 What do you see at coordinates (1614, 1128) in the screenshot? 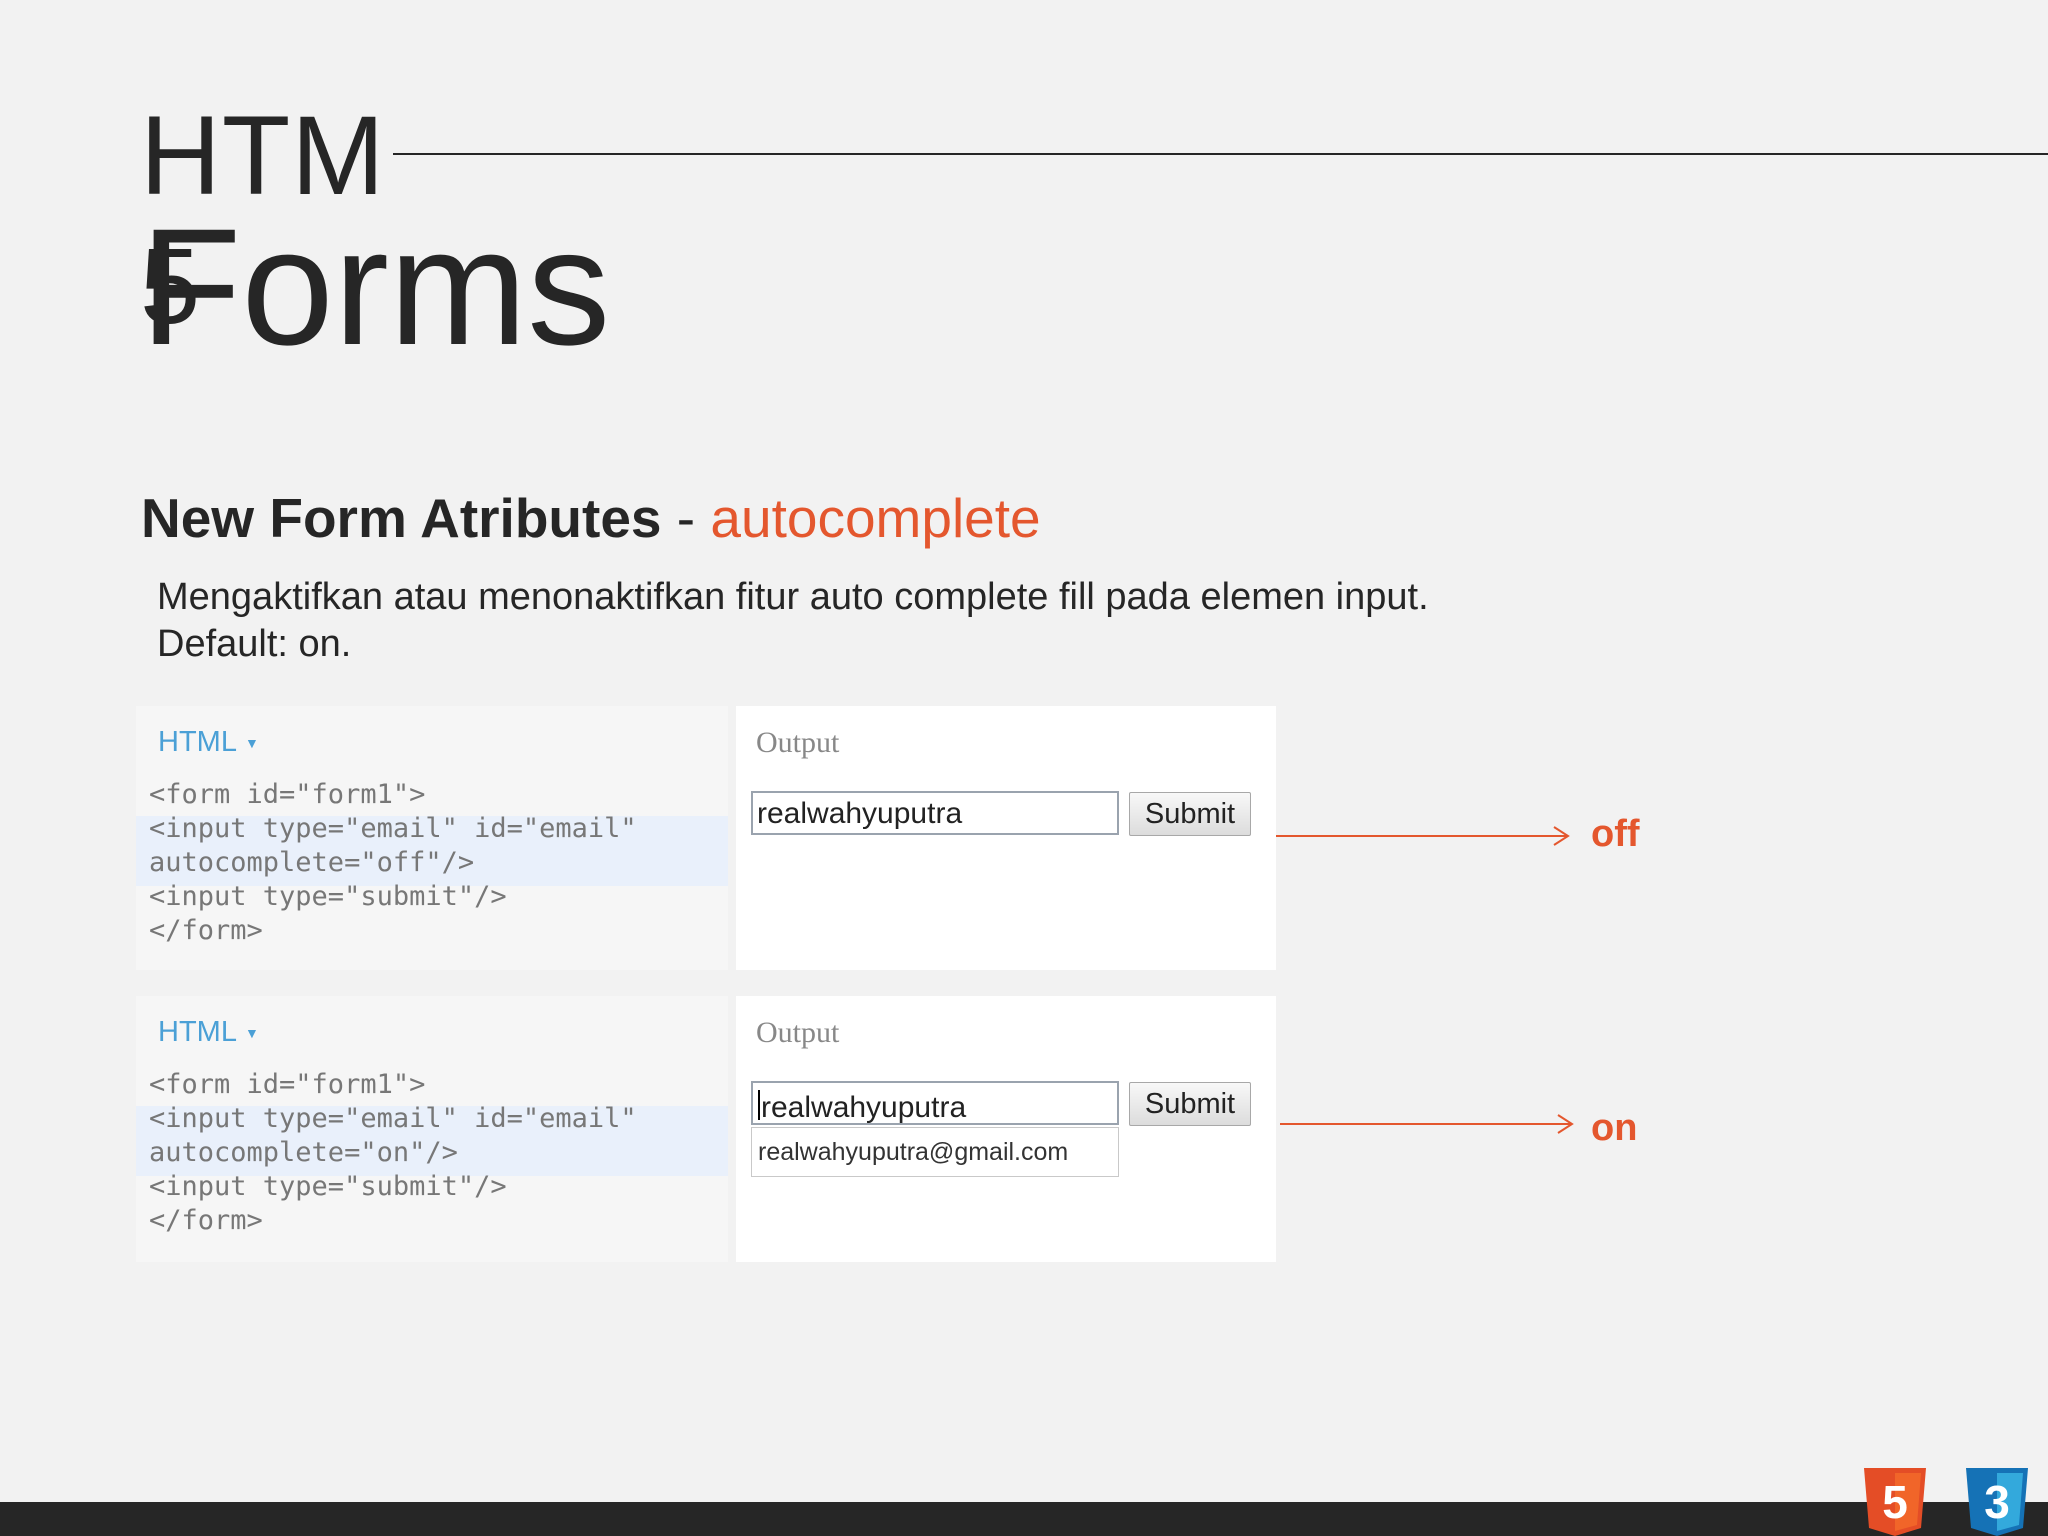
I see `result-label-on: on` at bounding box center [1614, 1128].